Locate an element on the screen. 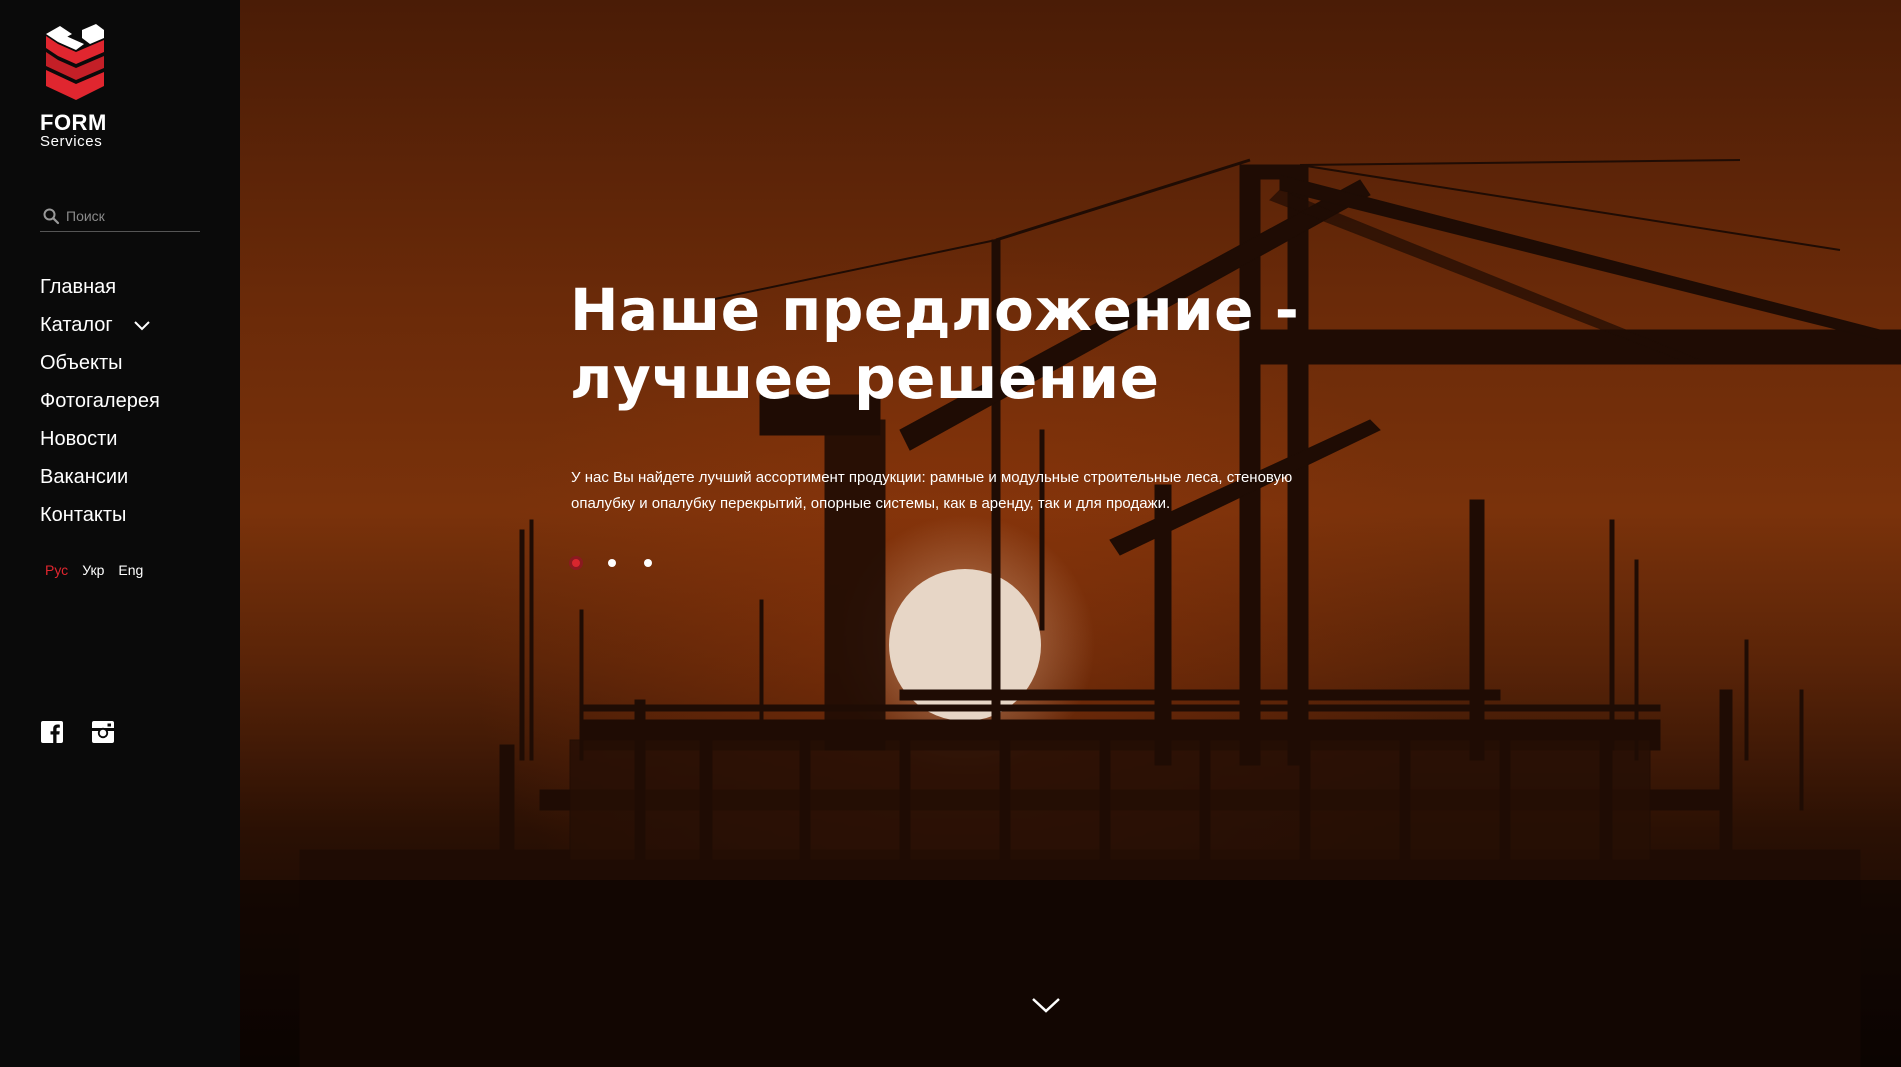 The image size is (1901, 1067). nav-item-label: Объекты is located at coordinates (81, 363).